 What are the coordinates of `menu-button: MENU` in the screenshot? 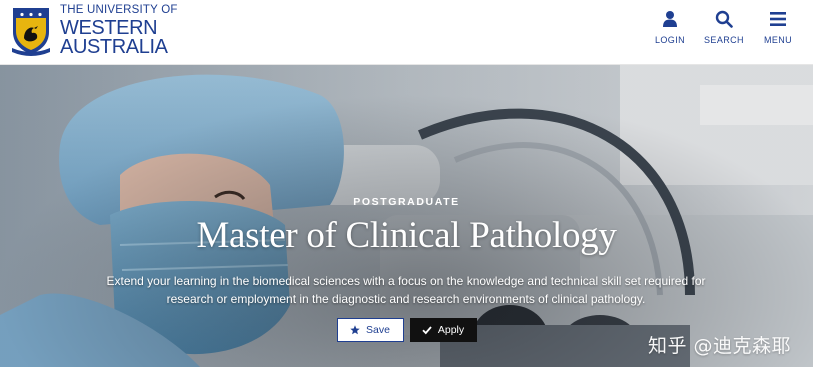 It's located at (778, 27).